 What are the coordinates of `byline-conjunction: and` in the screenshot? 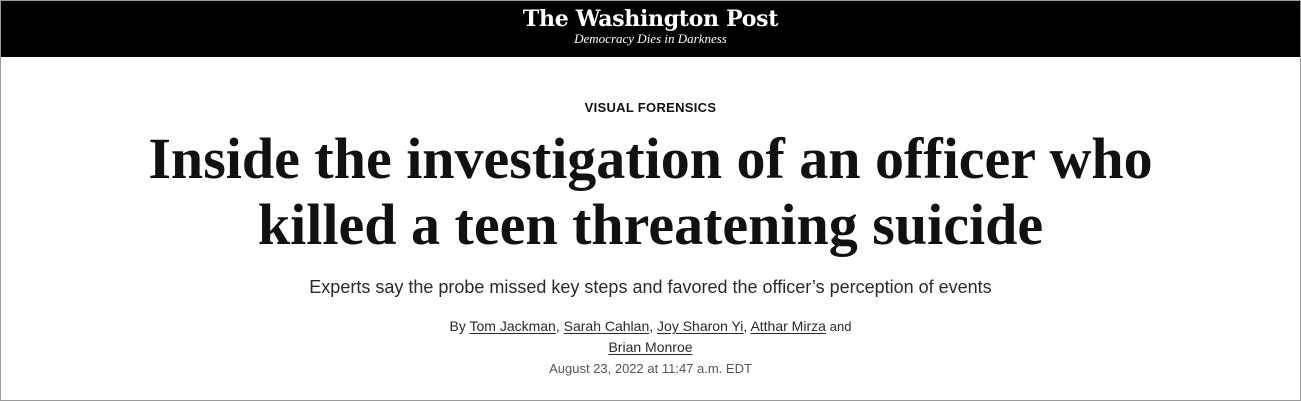 It's located at (840, 326).